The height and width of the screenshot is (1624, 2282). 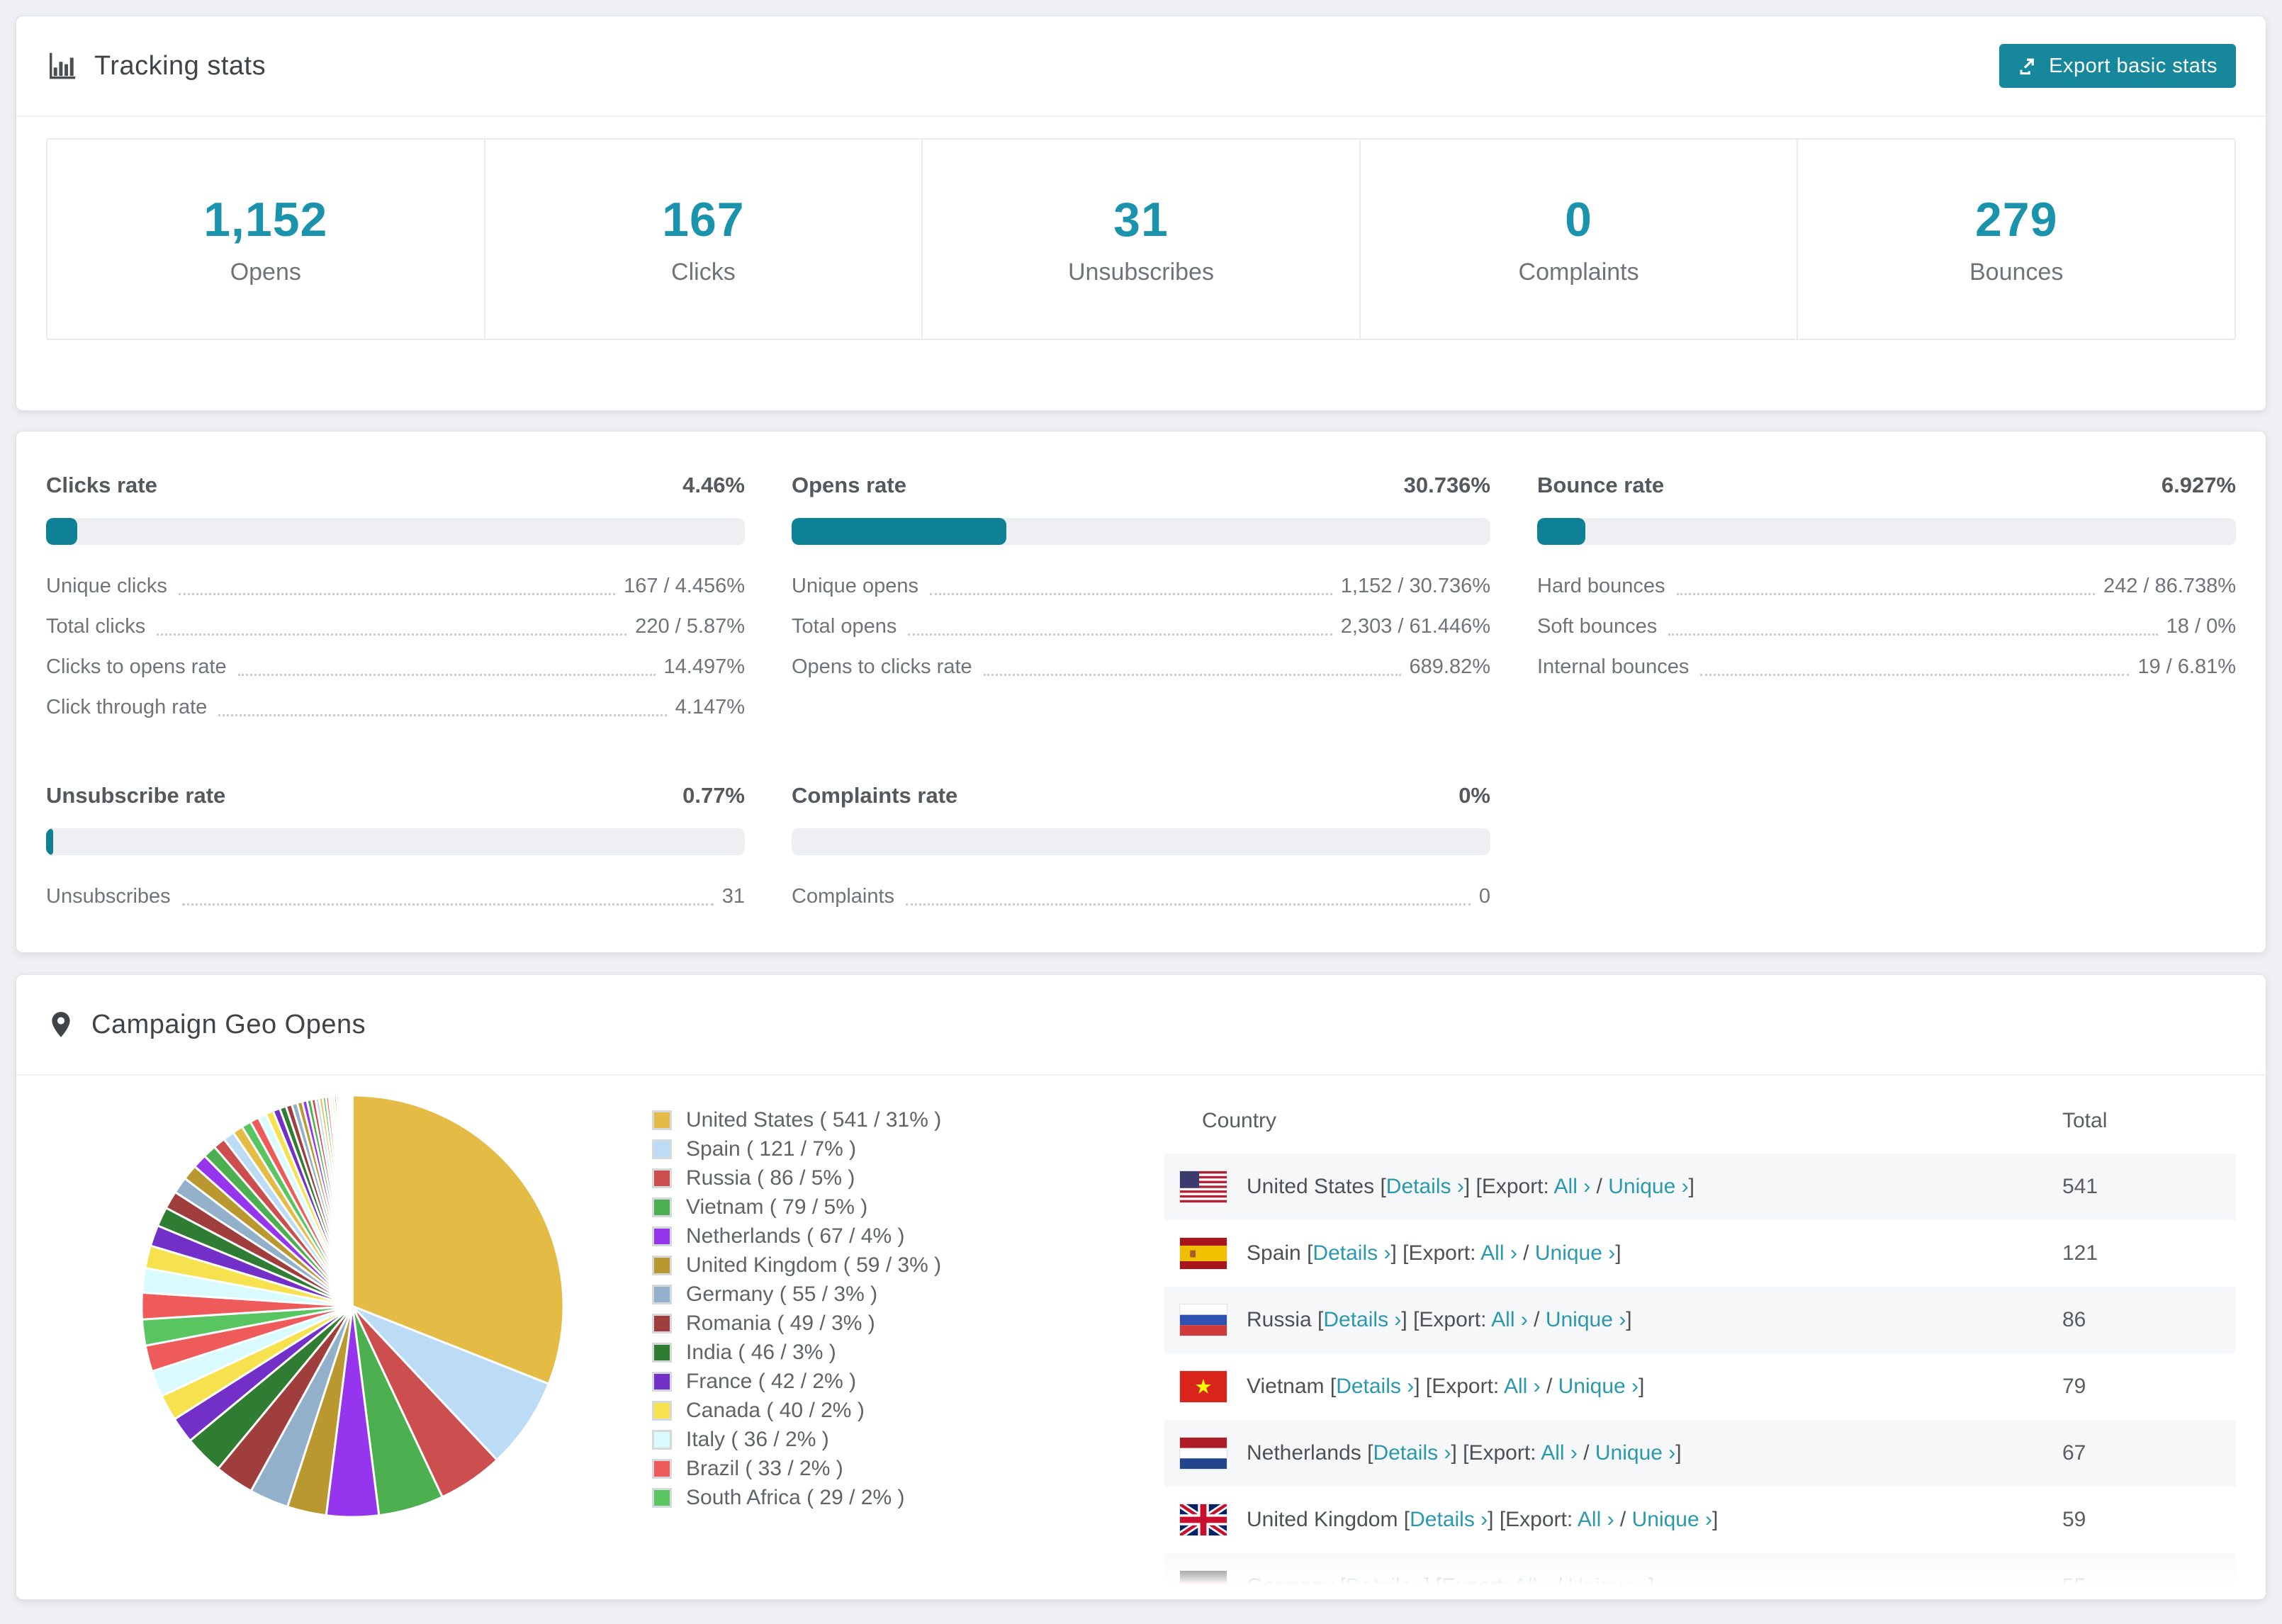 I want to click on rate-detail-row: Click through rate 4.147%, so click(x=395, y=708).